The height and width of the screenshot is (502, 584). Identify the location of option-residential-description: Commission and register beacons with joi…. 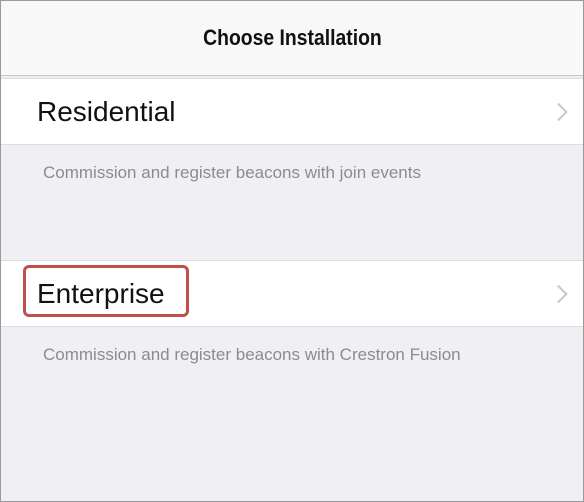
(232, 172).